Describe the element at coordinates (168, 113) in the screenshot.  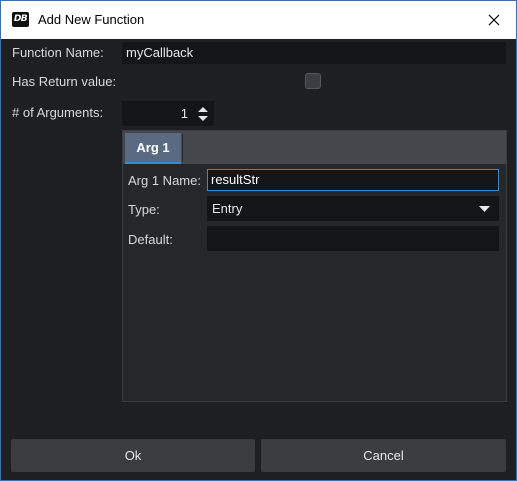
I see `num-arguments-spinbox: 1` at that location.